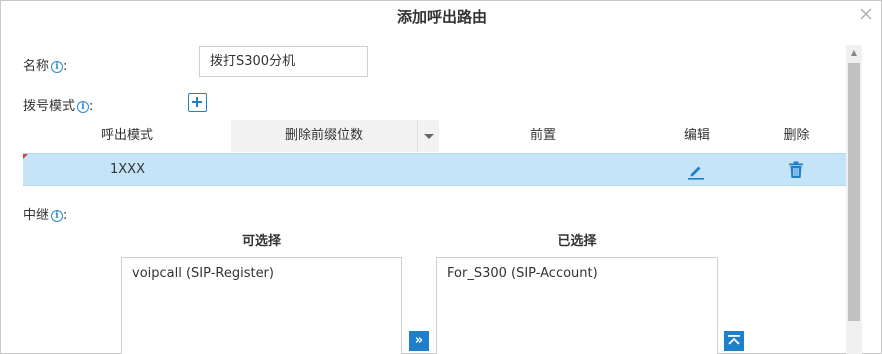 This screenshot has width=882, height=354. What do you see at coordinates (419, 341) in the screenshot?
I see `double-chevron-right-icon: »` at bounding box center [419, 341].